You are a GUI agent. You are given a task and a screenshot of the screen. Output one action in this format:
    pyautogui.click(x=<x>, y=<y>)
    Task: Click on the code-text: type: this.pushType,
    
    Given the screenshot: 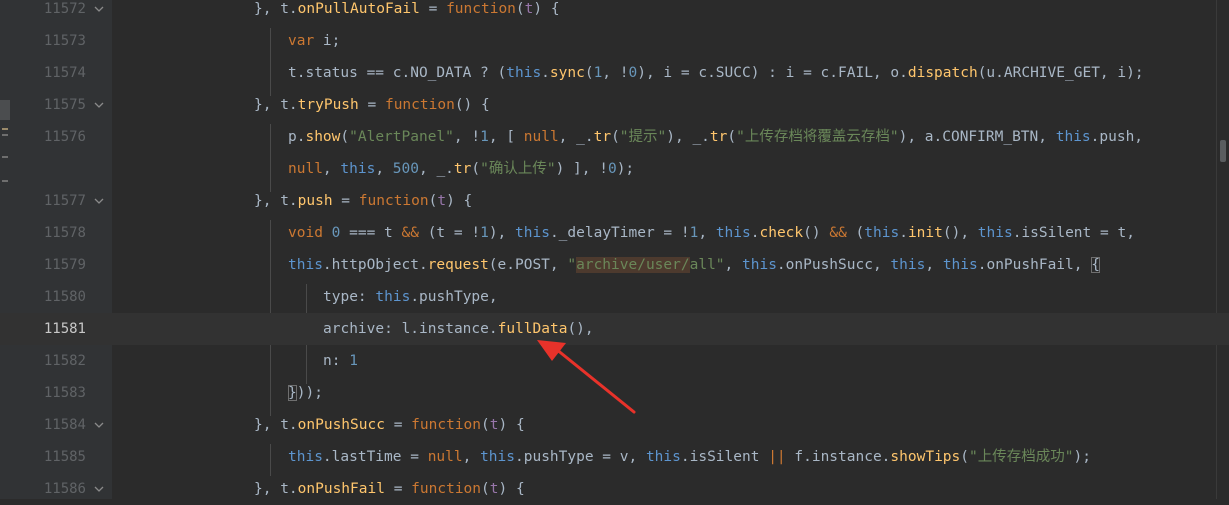 What is the action you would take?
    pyautogui.click(x=410, y=297)
    